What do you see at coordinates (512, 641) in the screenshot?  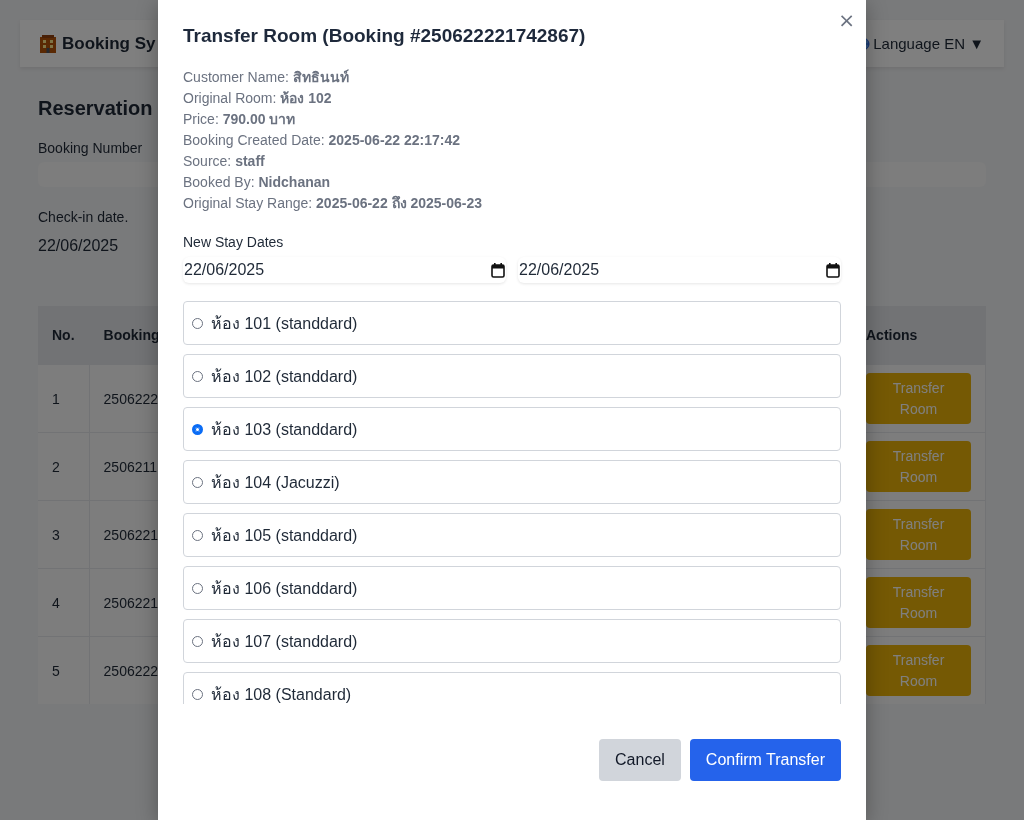 I see `room-option: ห้อง 107 (standdard)` at bounding box center [512, 641].